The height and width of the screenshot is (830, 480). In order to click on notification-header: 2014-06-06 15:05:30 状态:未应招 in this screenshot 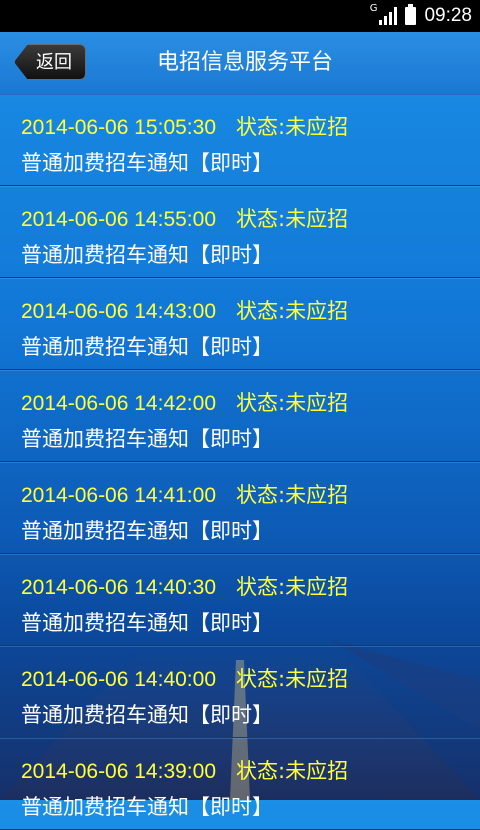, I will do `click(184, 126)`.